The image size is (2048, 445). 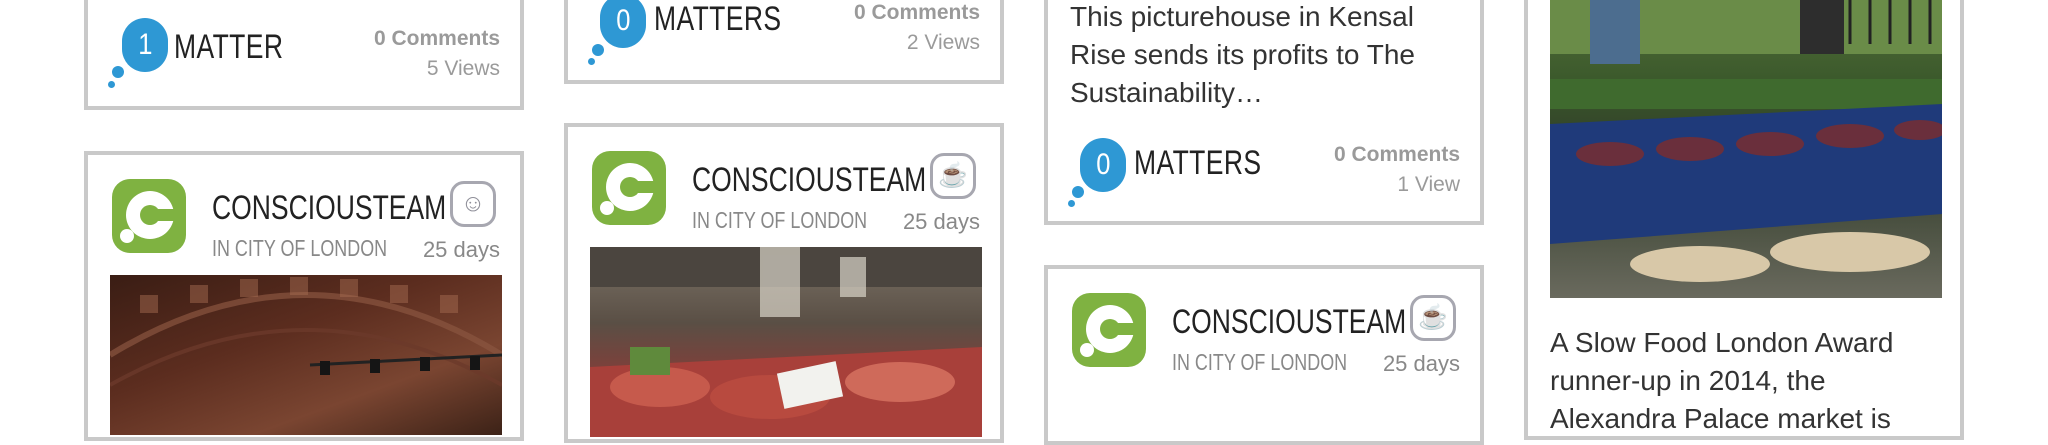 I want to click on matters-label: MATTER, so click(x=229, y=47).